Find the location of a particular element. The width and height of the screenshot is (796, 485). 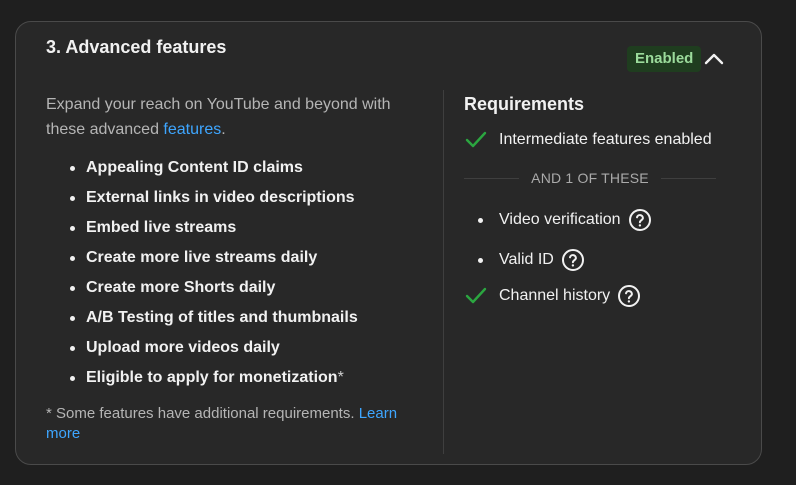

list-item: Upload more videos daily is located at coordinates (245, 353).